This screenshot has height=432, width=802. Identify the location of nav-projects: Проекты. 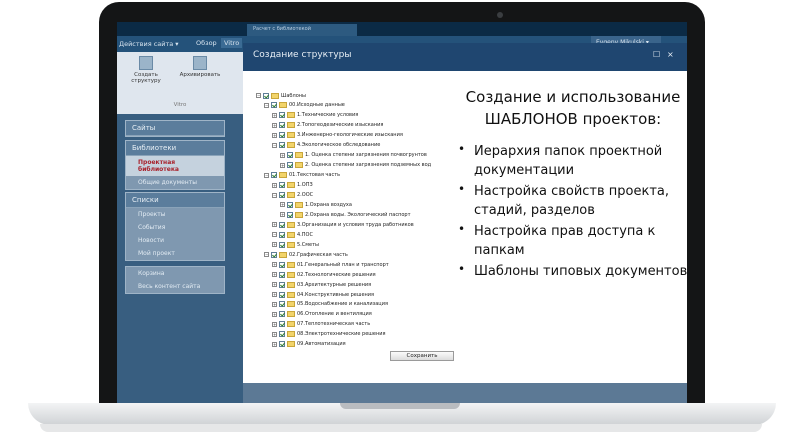
(175, 214).